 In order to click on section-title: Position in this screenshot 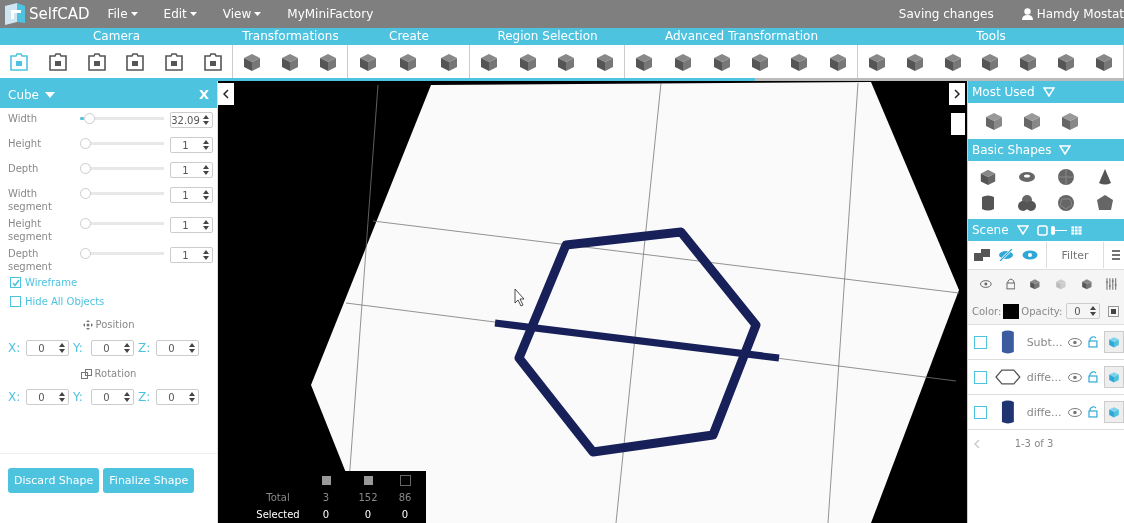, I will do `click(115, 324)`.